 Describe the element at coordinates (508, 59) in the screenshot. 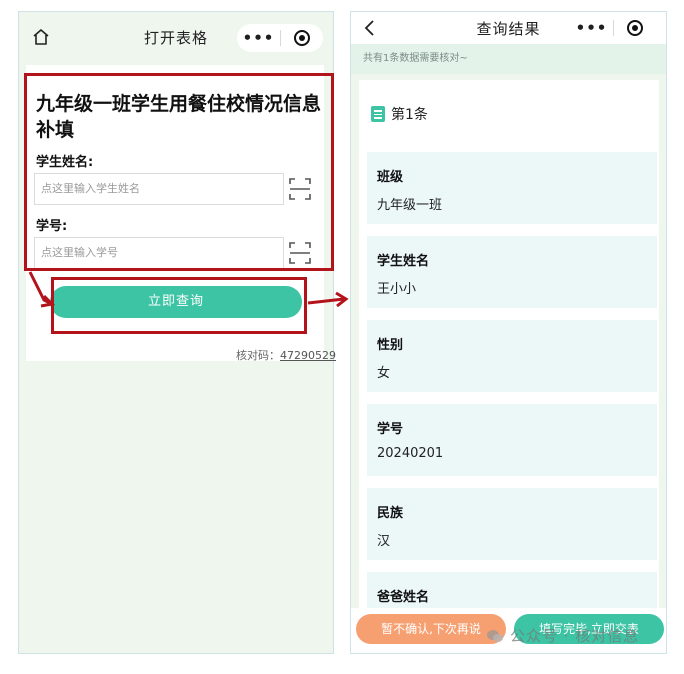

I see `verify-hint: 共有1条数据需要核对~` at that location.